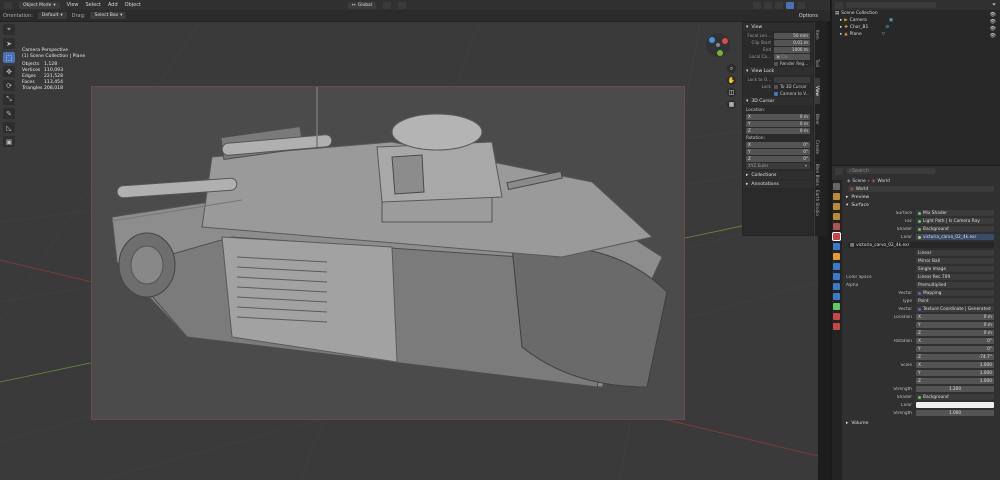 This screenshot has width=1000, height=480. What do you see at coordinates (916, 34) in the screenshot?
I see `outliner-item-plane: ▸ ▲ Plane ▽` at bounding box center [916, 34].